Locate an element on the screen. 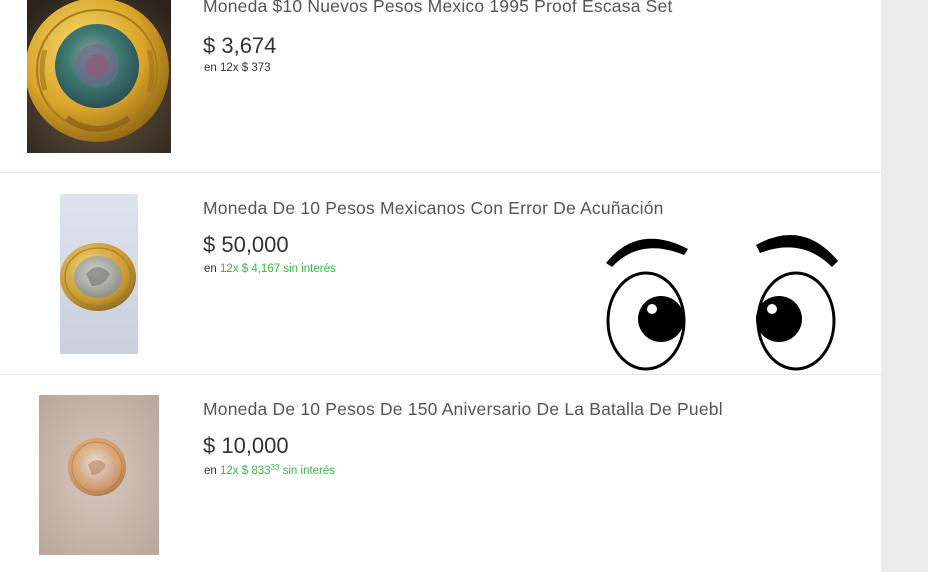 The width and height of the screenshot is (928, 572). installment-cents: 33 is located at coordinates (275, 467).